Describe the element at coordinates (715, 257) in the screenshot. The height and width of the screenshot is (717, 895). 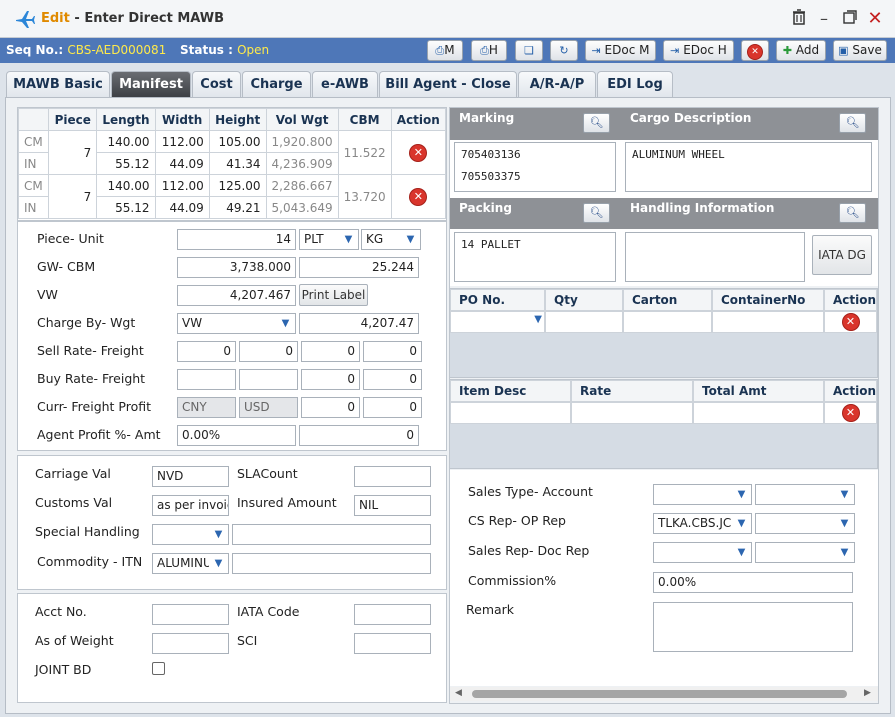
I see `handling-textarea` at that location.